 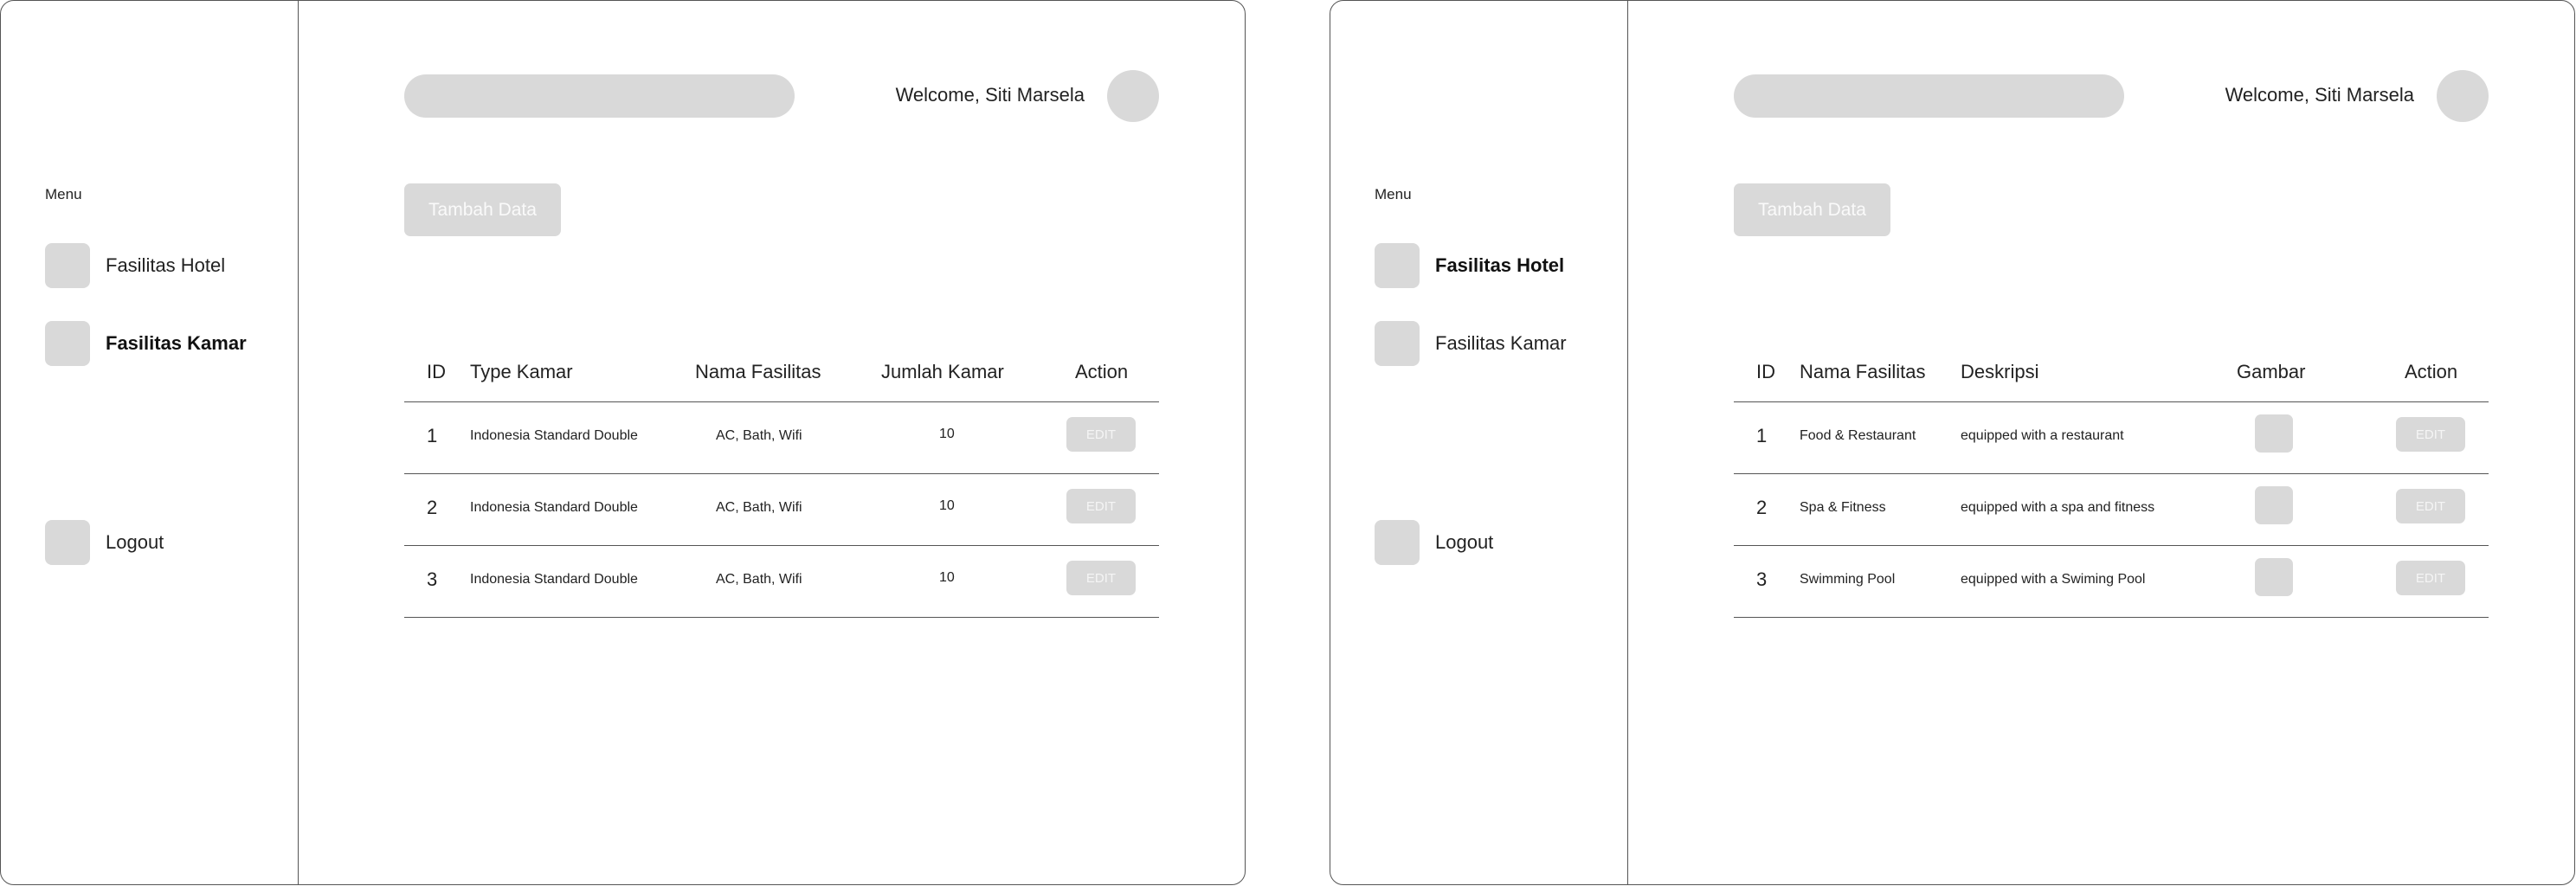 What do you see at coordinates (943, 371) in the screenshot?
I see `column-header-jumlah-kamar: Jumlah Kamar` at bounding box center [943, 371].